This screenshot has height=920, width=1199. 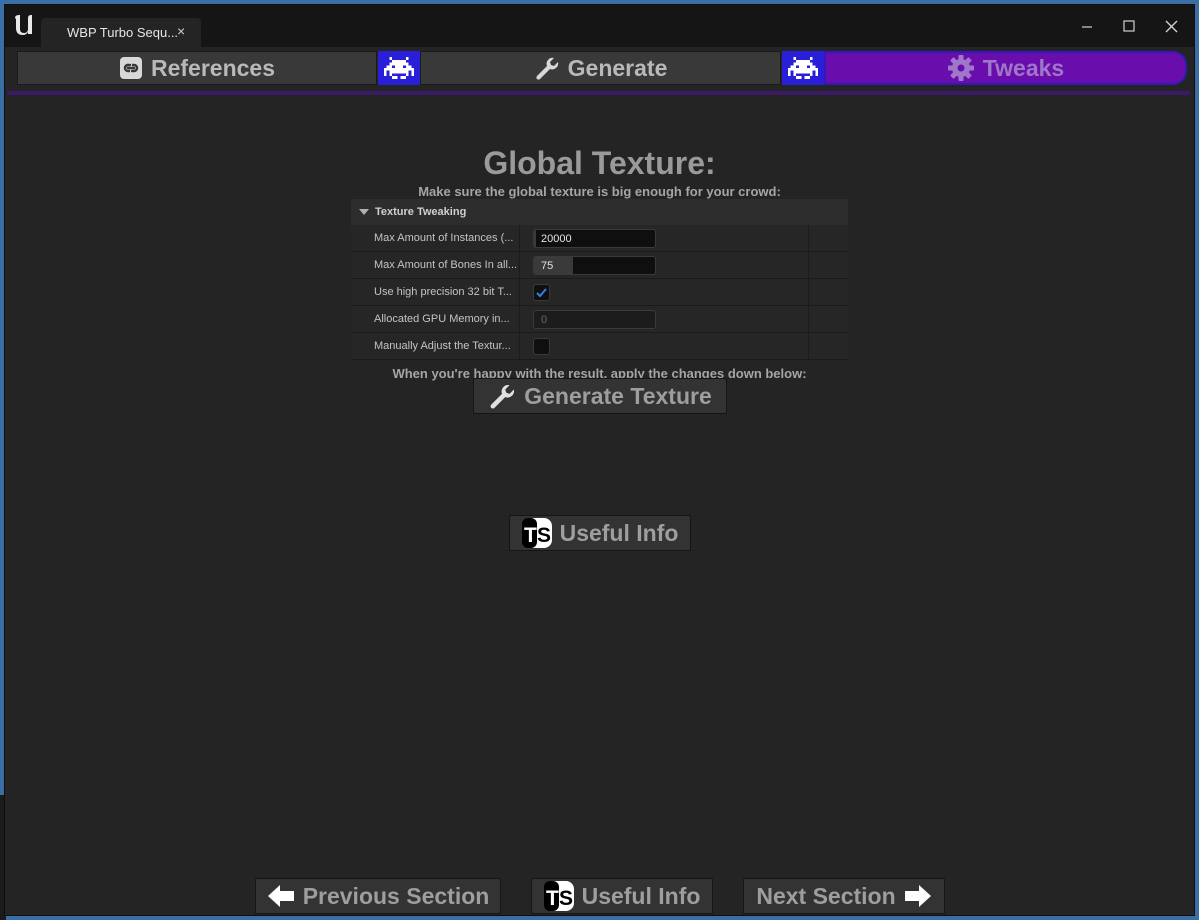 What do you see at coordinates (641, 895) in the screenshot?
I see `footer-useful-info-label: Useful Info` at bounding box center [641, 895].